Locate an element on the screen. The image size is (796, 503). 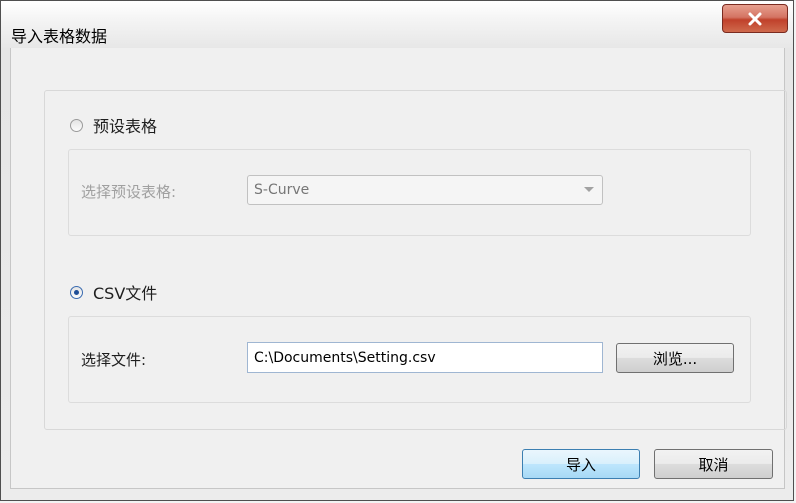
csv-field-label: 选择文件: is located at coordinates (114, 360).